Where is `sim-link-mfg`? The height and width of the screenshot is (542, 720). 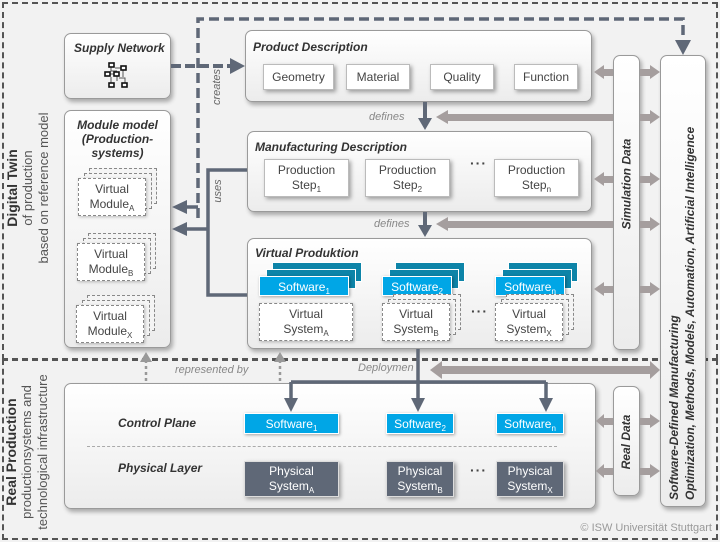 sim-link-mfg is located at coordinates (608, 179).